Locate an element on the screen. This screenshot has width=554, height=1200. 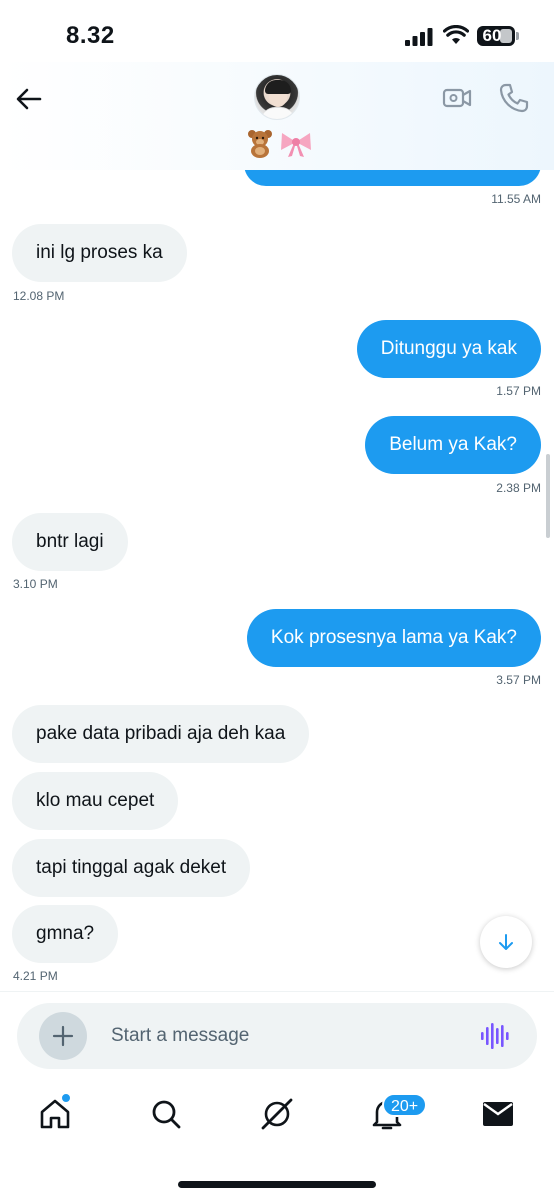
message-bubble-in: klo mau cepet is located at coordinates (95, 801).